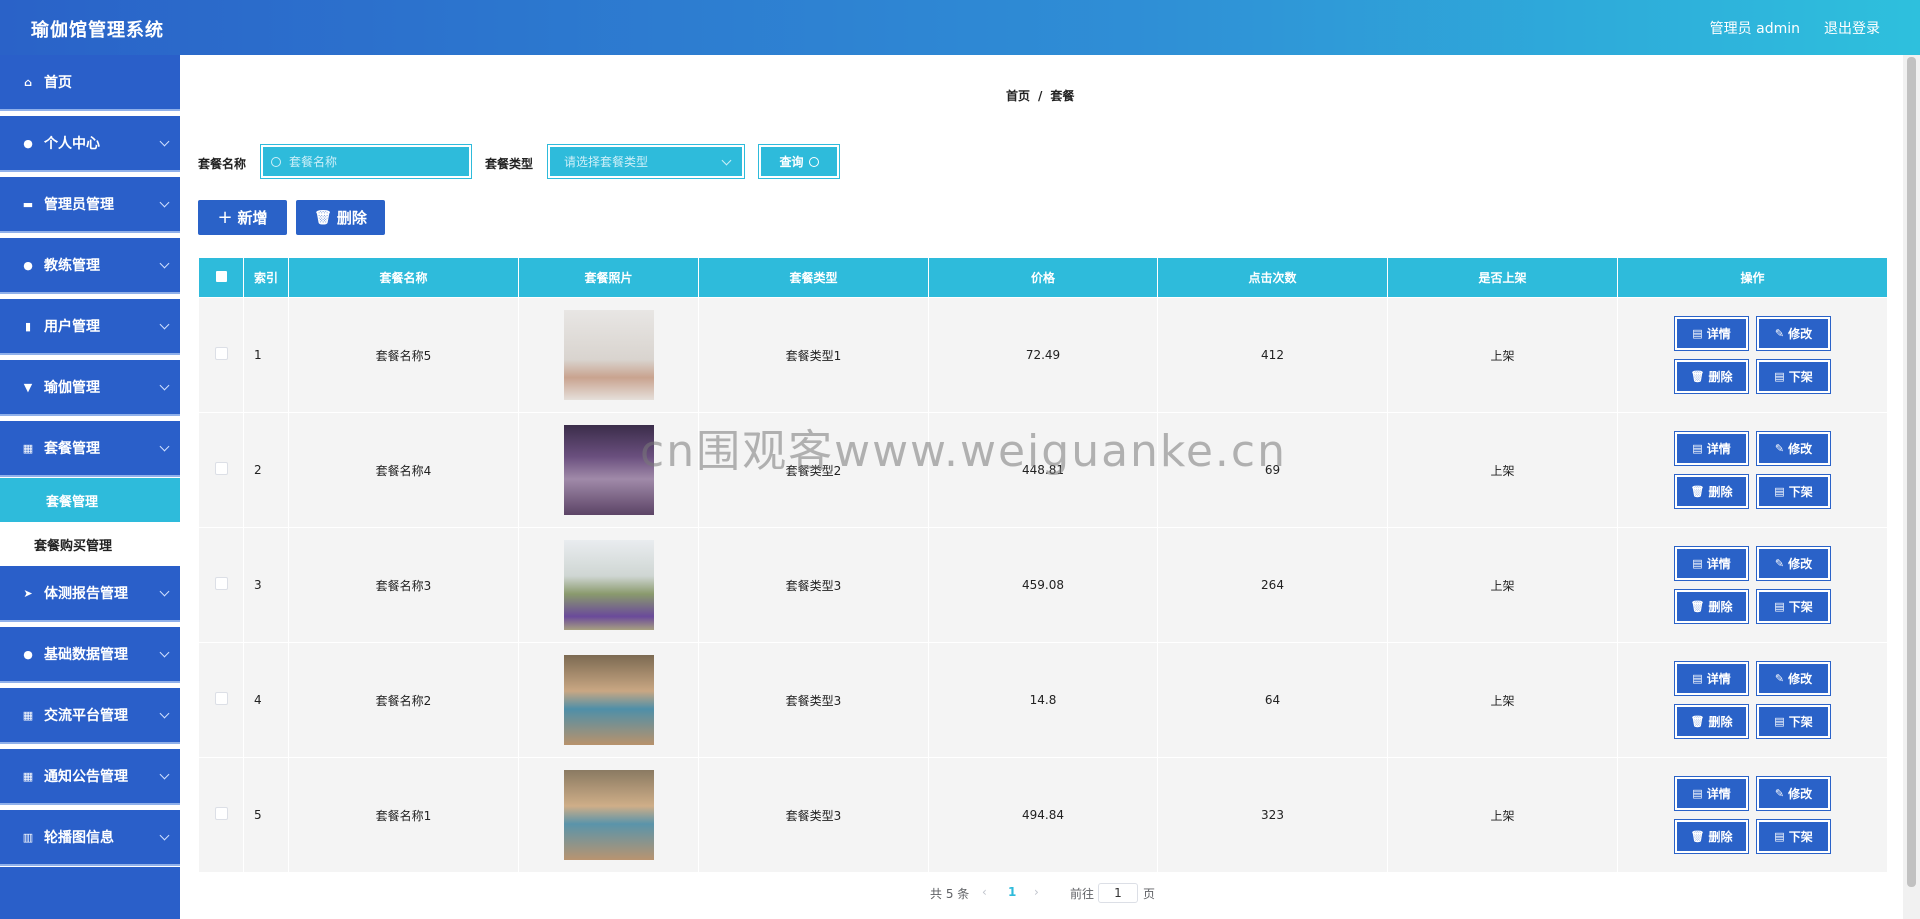 The image size is (1920, 919). I want to click on pencil-icon: ✎, so click(1779, 448).